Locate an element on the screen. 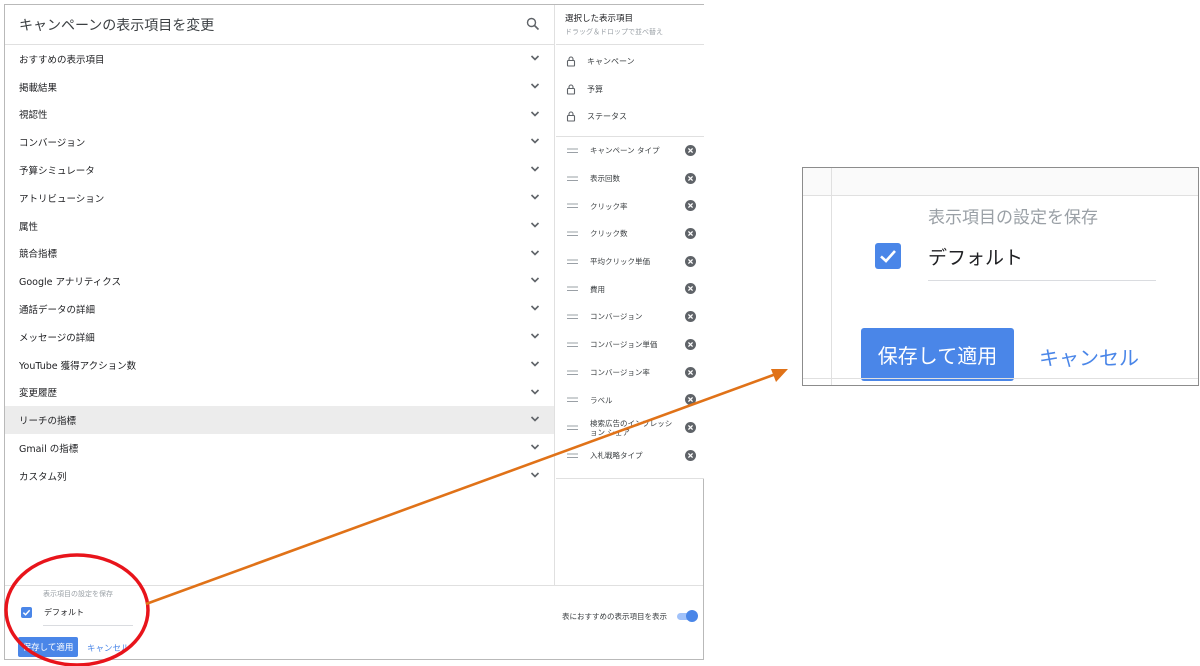 This screenshot has height=666, width=1200. category-label: メッセージの詳細 is located at coordinates (57, 338).